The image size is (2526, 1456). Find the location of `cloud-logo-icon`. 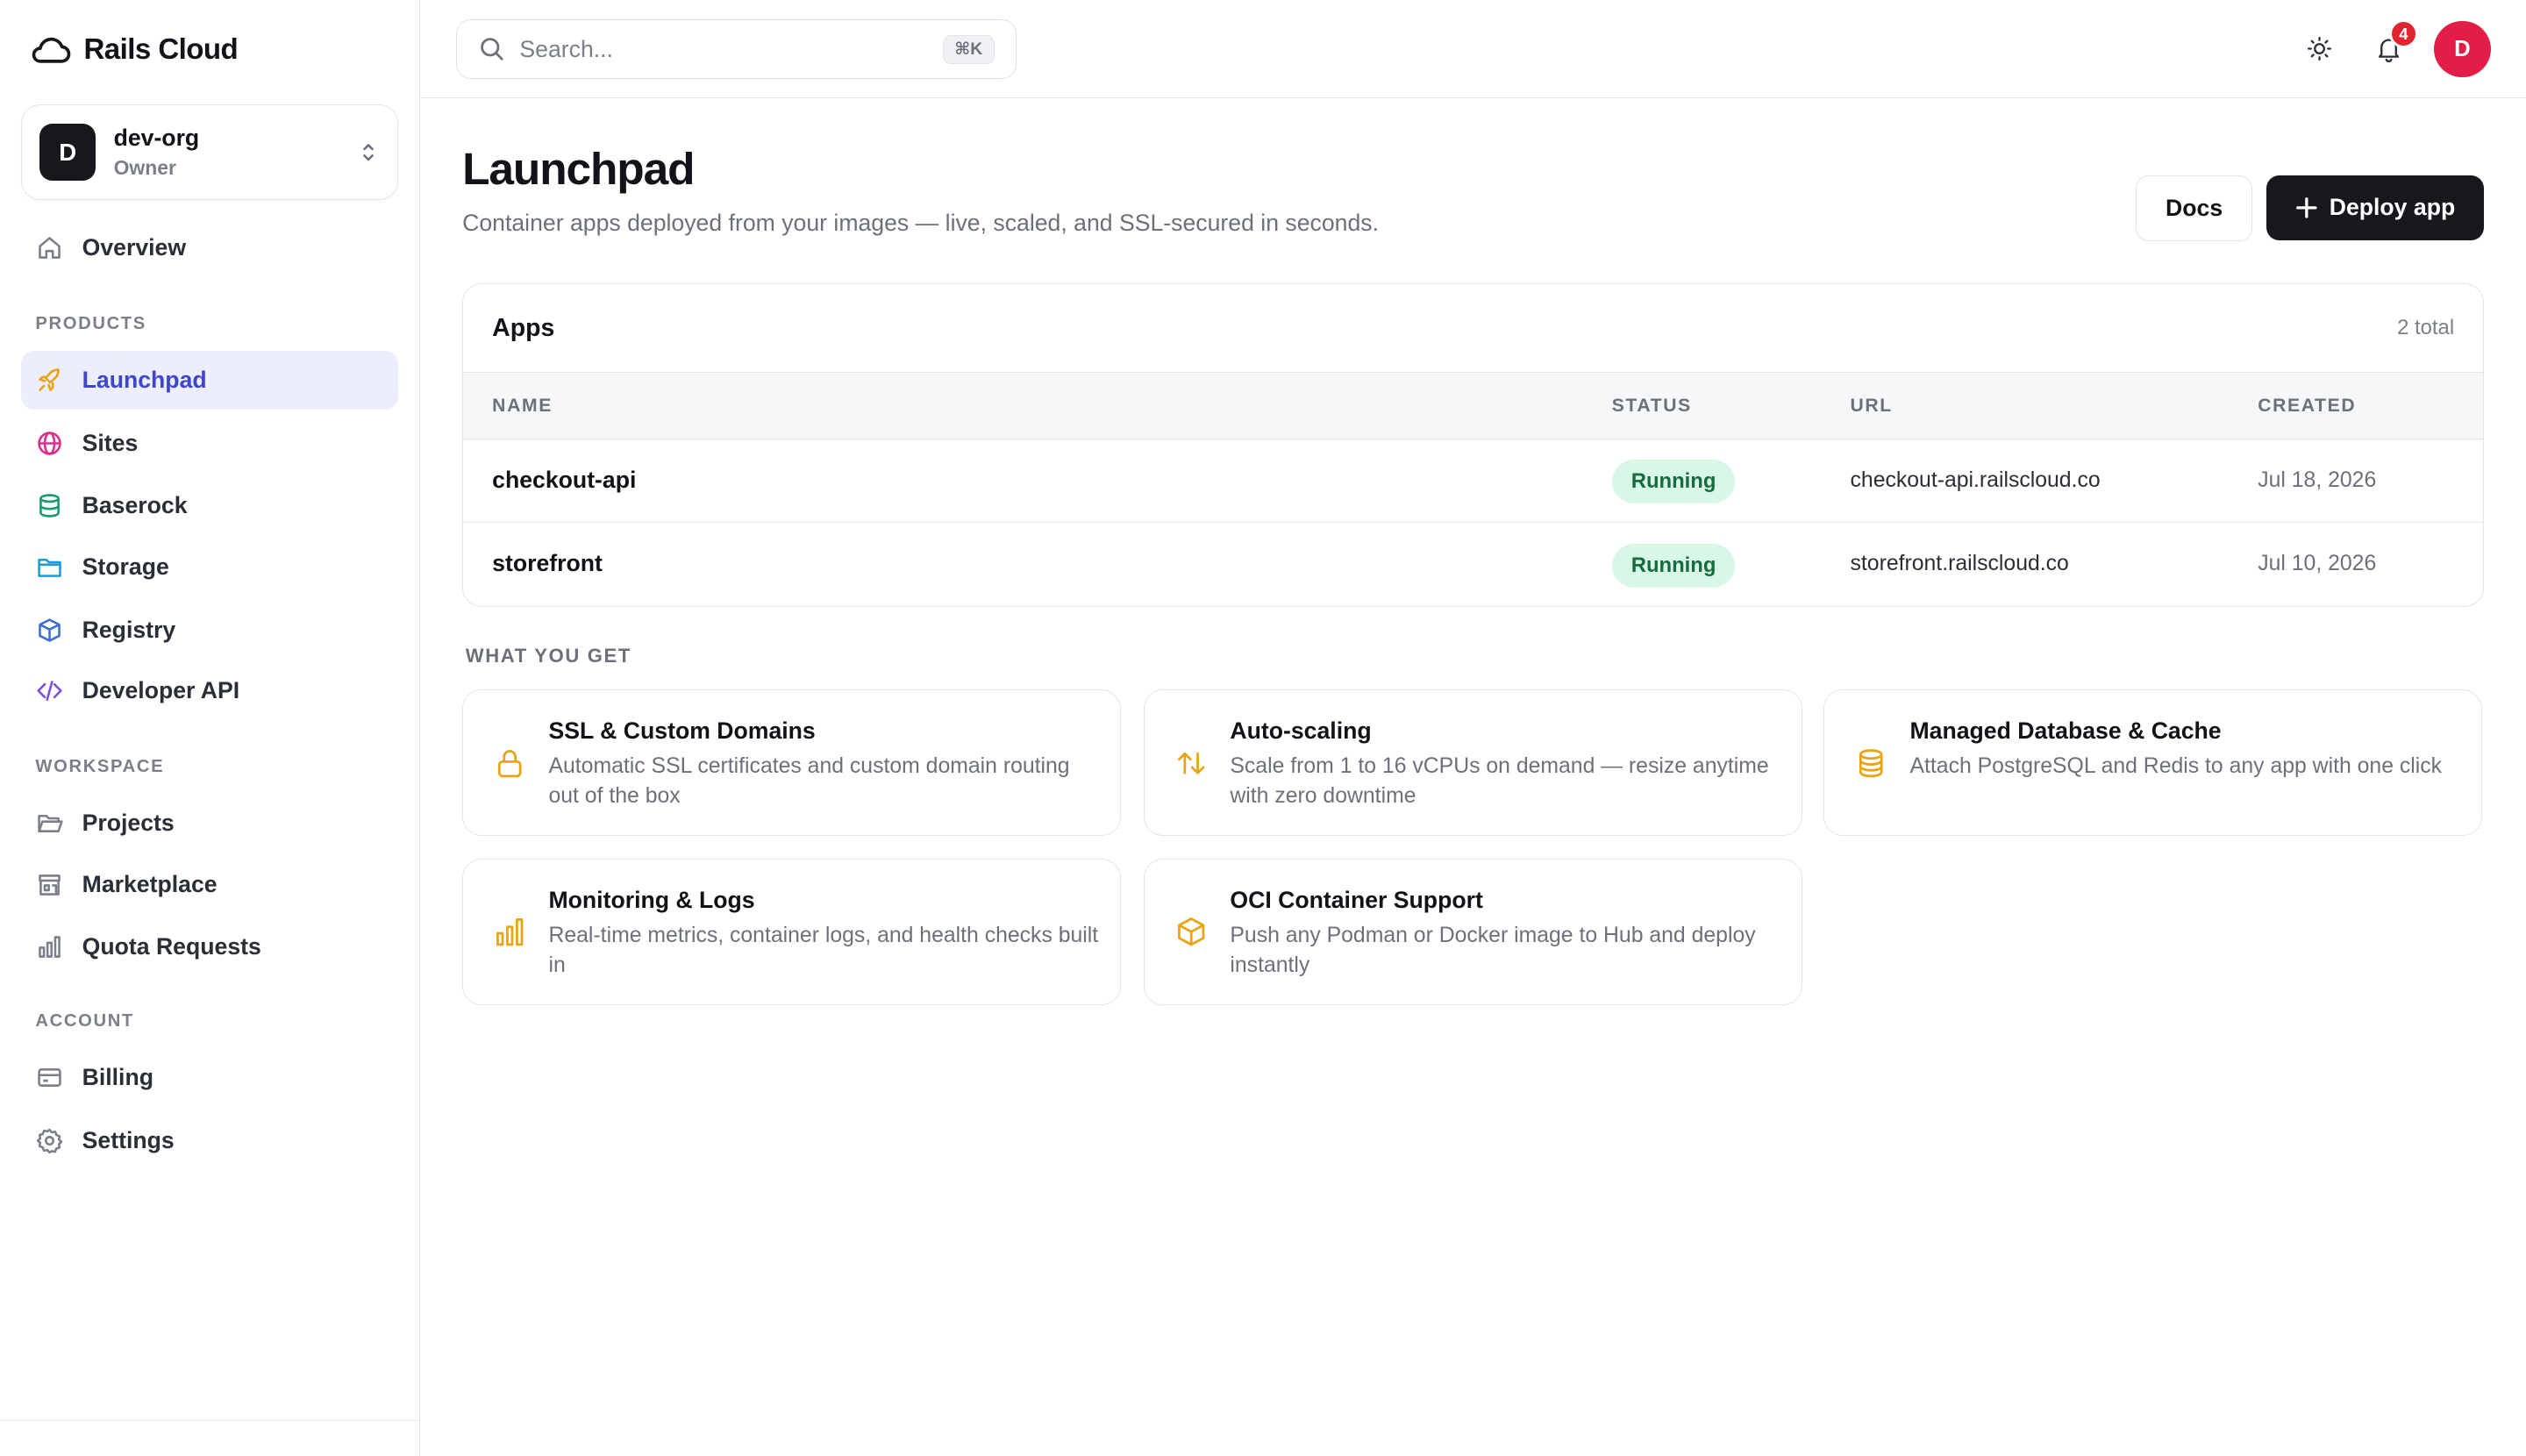

cloud-logo-icon is located at coordinates (51, 50).